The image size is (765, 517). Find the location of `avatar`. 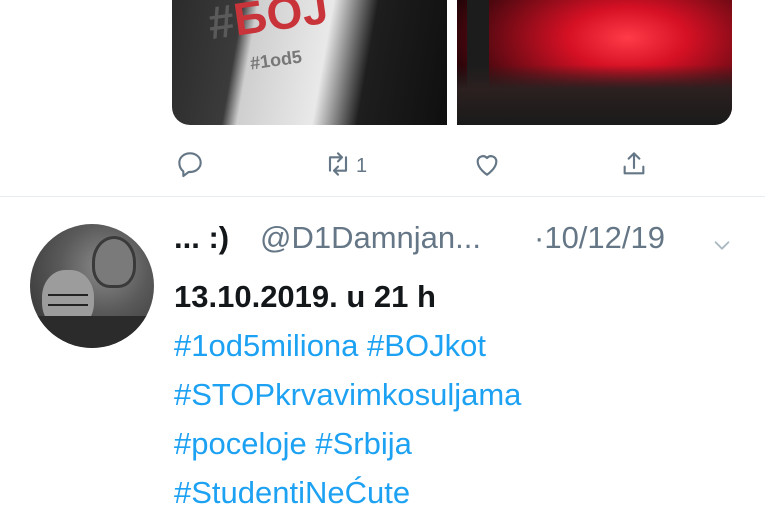

avatar is located at coordinates (92, 286).